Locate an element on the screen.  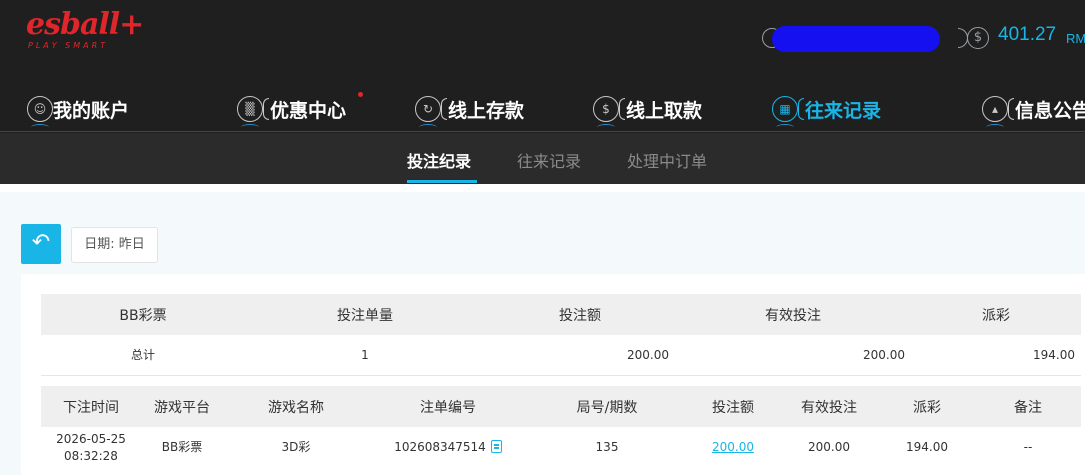
detail-header: 游戏平台 is located at coordinates (182, 406).